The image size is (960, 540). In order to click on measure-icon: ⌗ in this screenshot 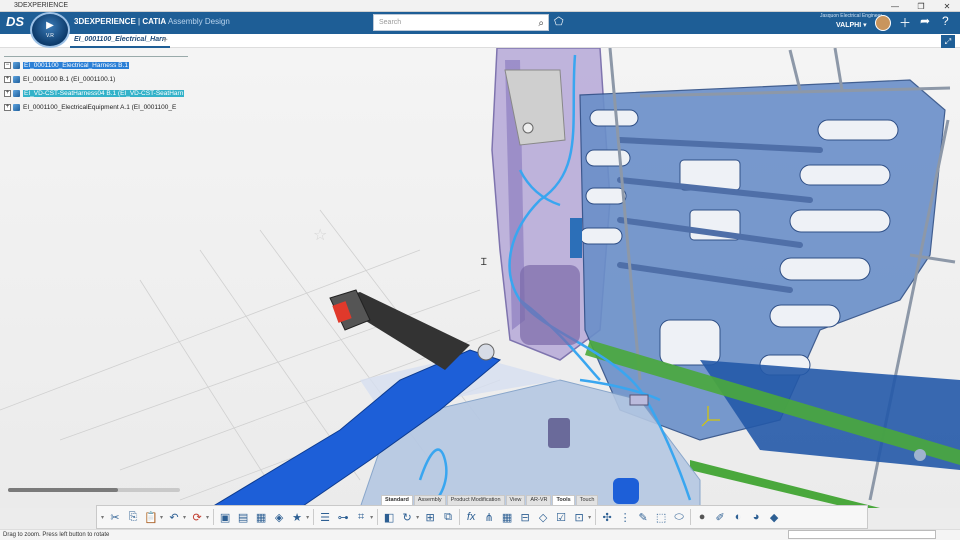, I will do `click(361, 517)`.